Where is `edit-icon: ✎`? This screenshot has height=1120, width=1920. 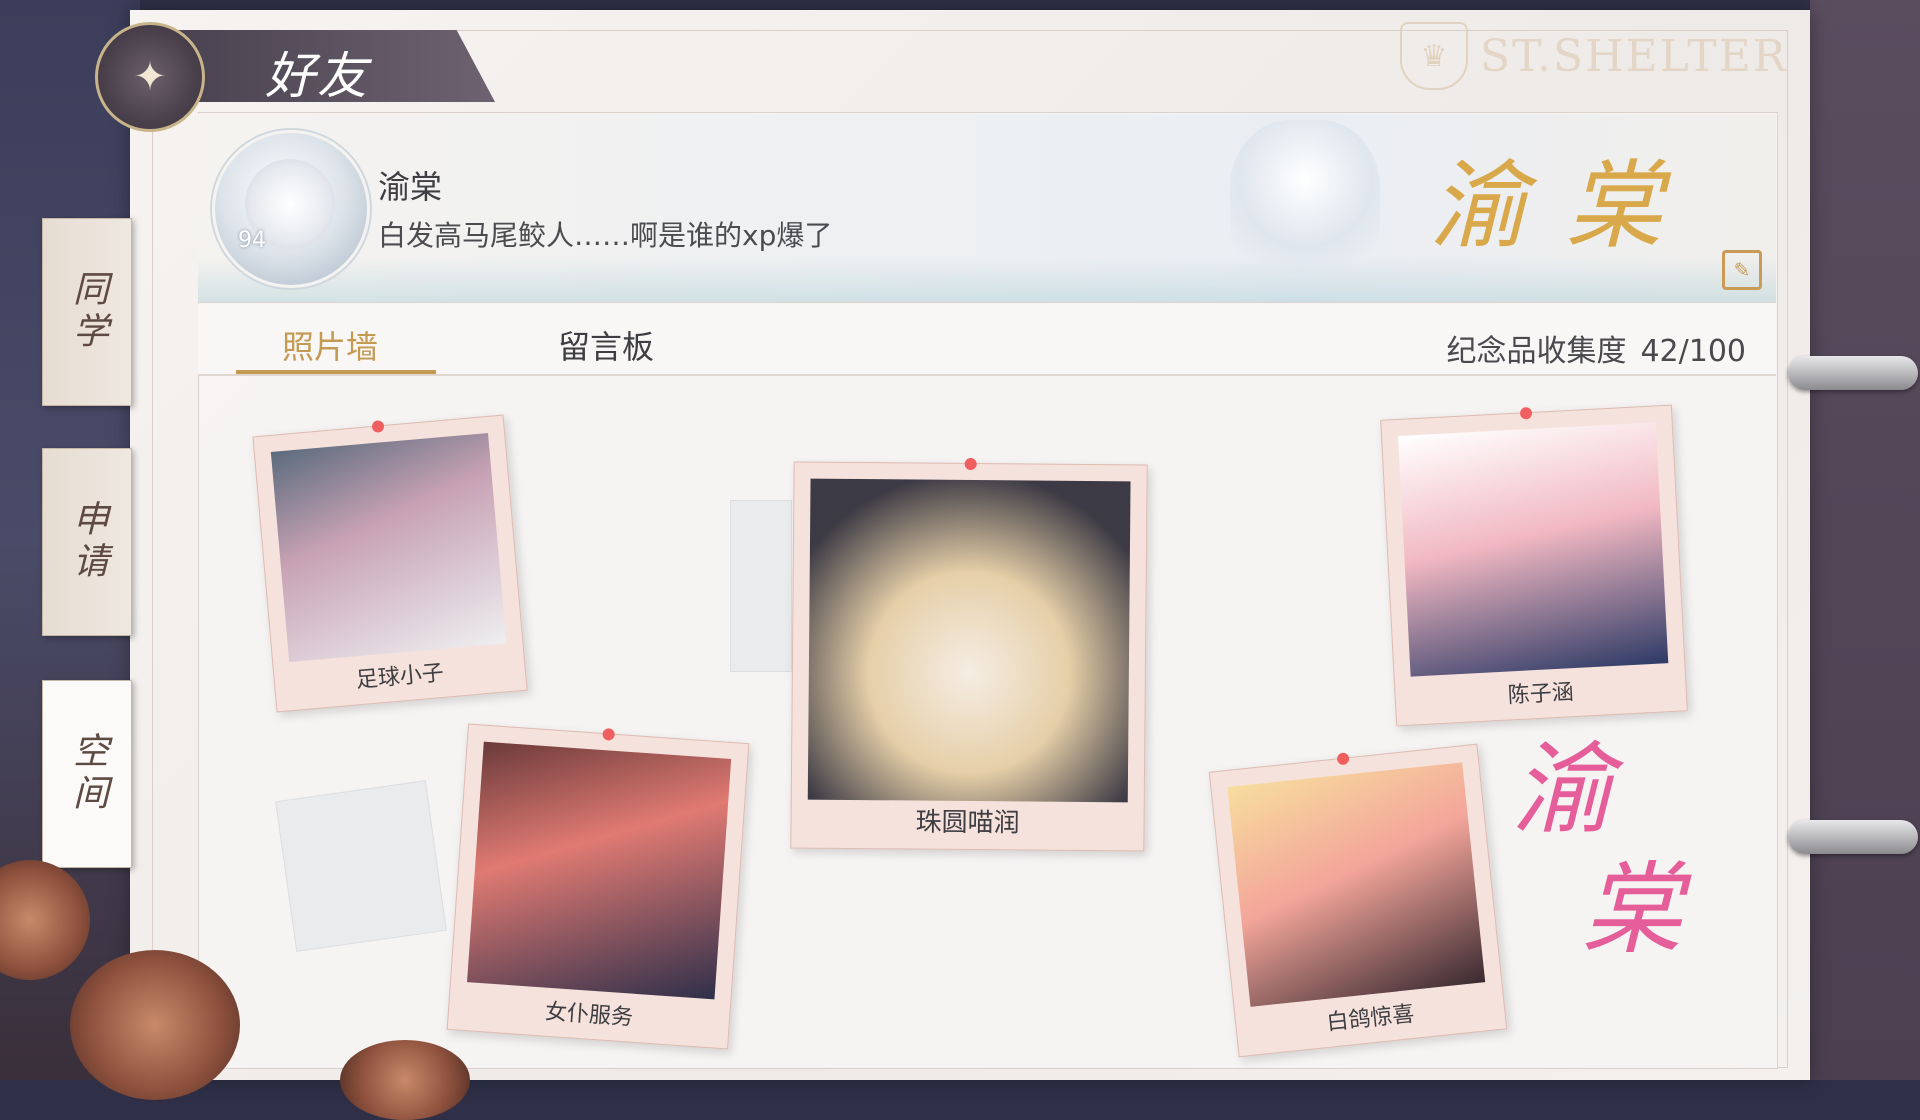 edit-icon: ✎ is located at coordinates (1742, 270).